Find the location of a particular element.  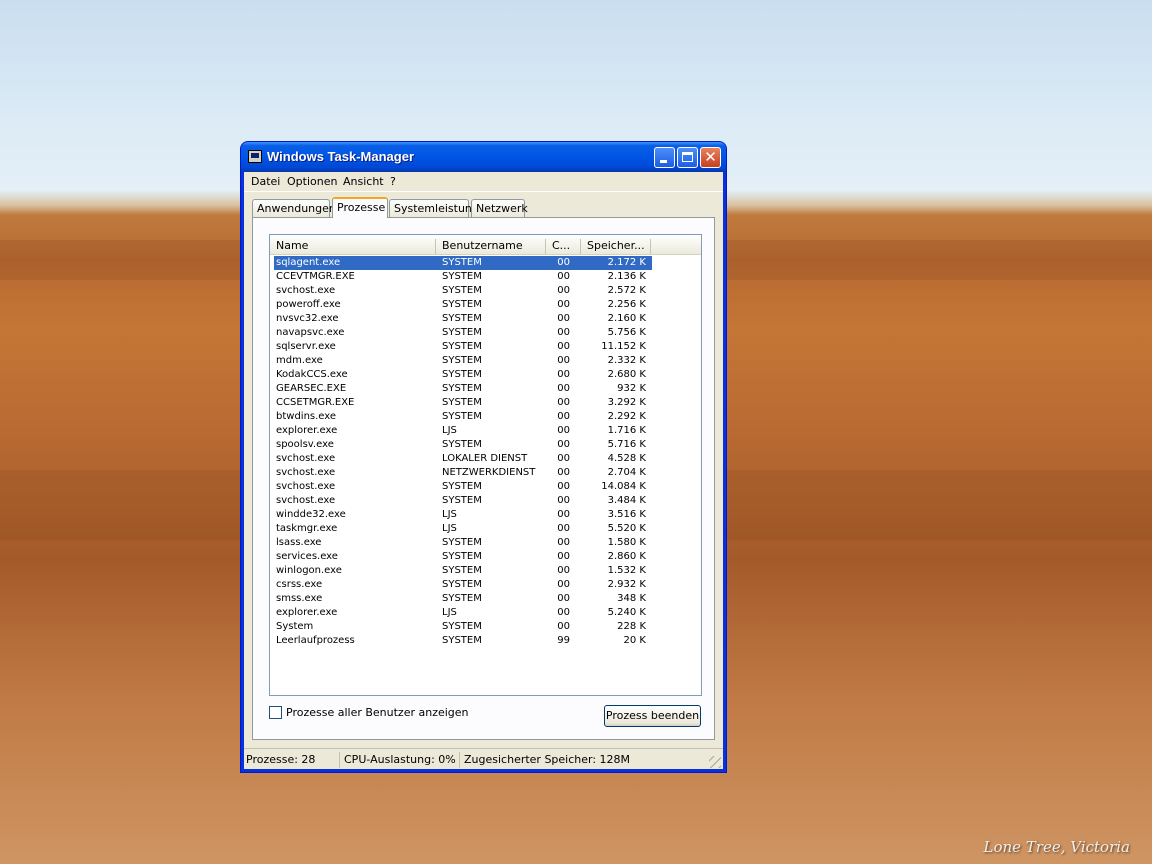

process-memory-cell: 1.532 K is located at coordinates (626, 570).